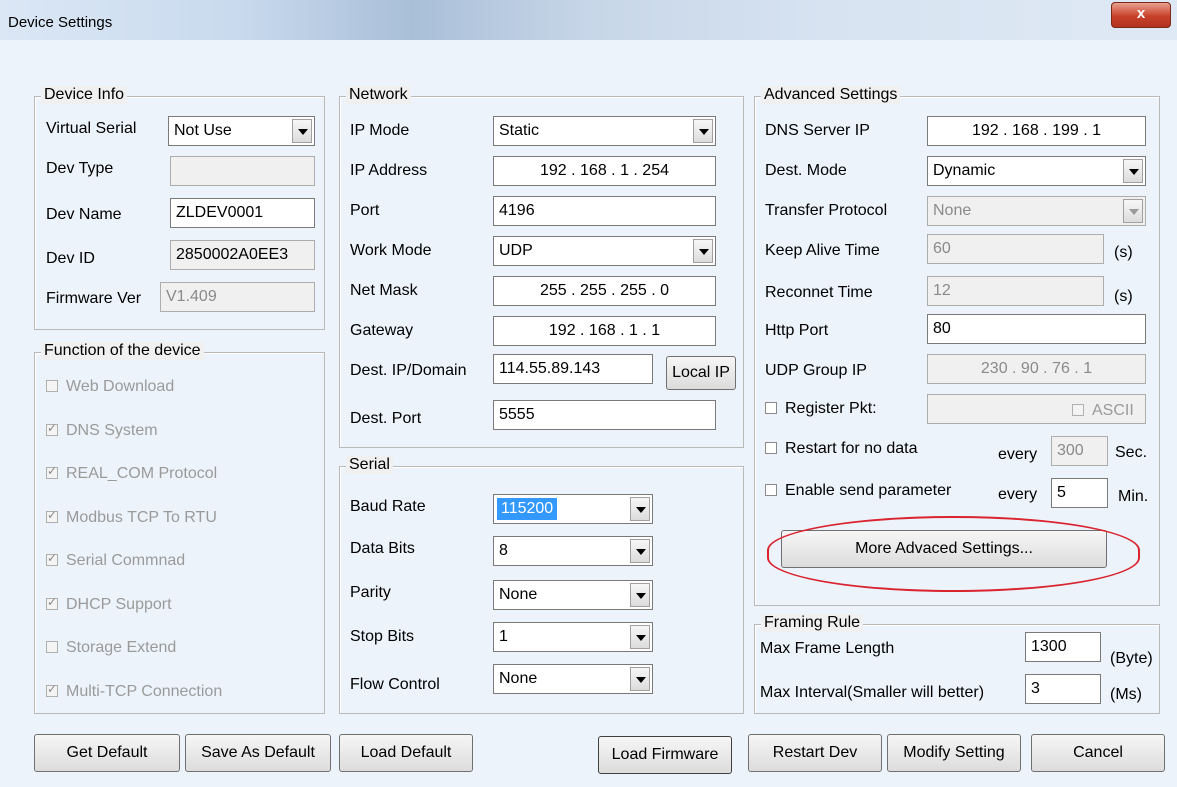 This screenshot has width=1177, height=787. What do you see at coordinates (588, 20) in the screenshot?
I see `title-bar: Device Settings x` at bounding box center [588, 20].